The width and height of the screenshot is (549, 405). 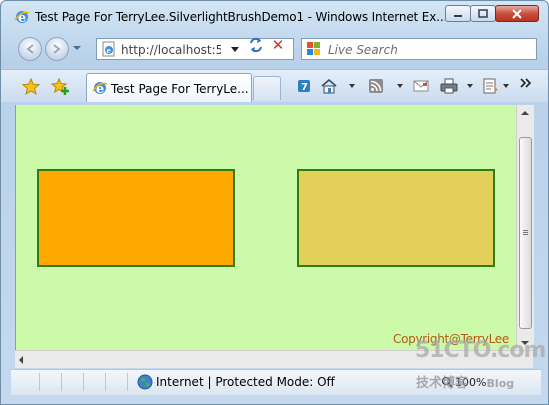 I want to click on page-icon: e, so click(x=108, y=49).